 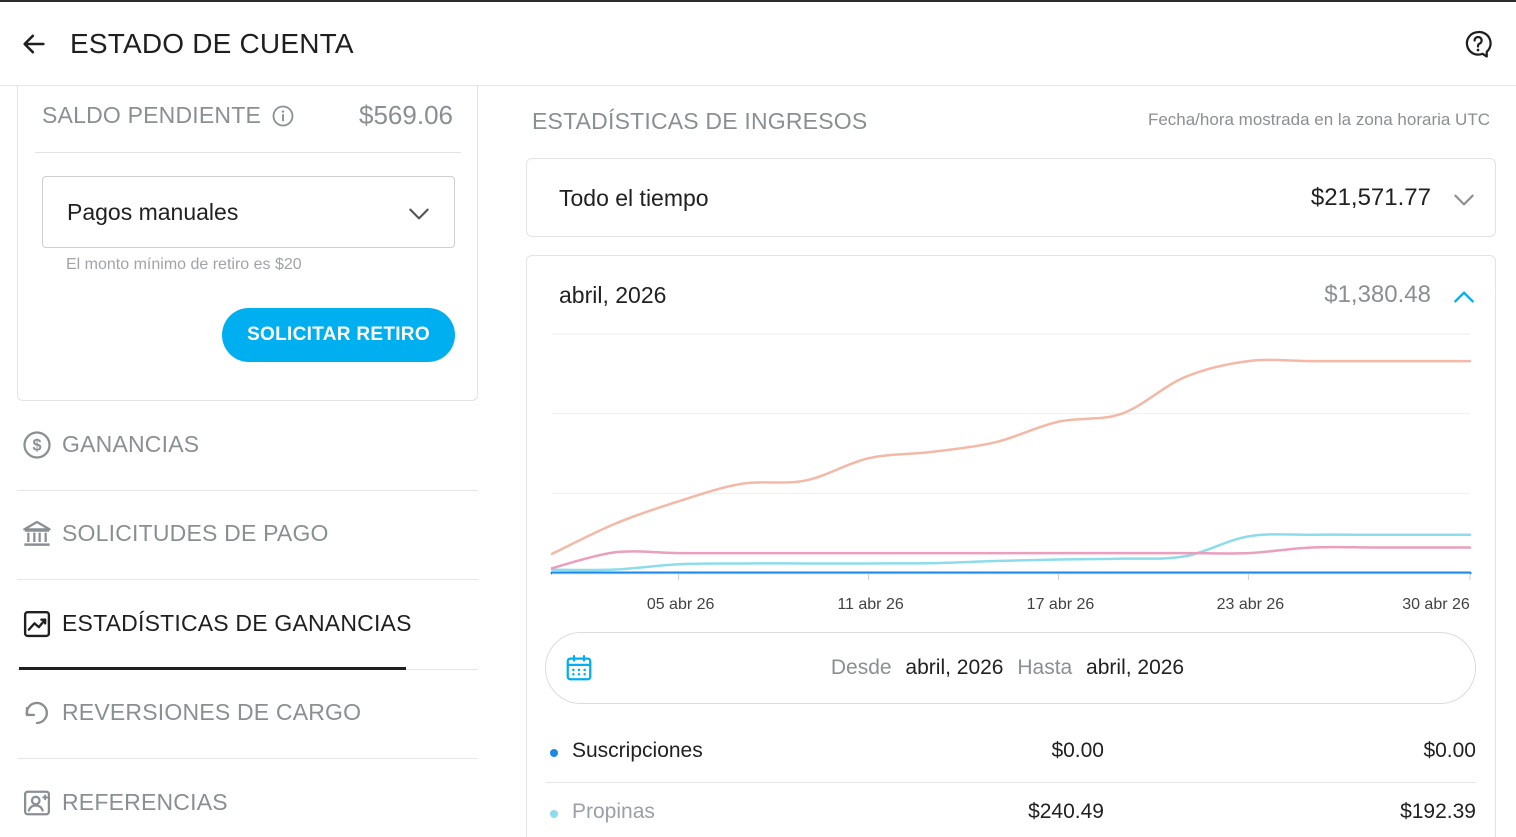 What do you see at coordinates (37, 624) in the screenshot?
I see `chart-line-icon` at bounding box center [37, 624].